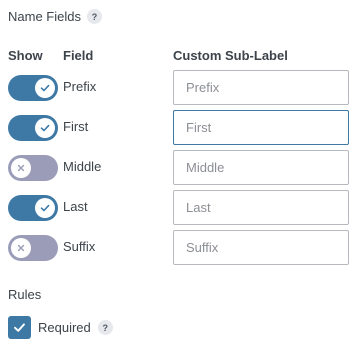 This screenshot has height=355, width=359. Describe the element at coordinates (76, 126) in the screenshot. I see `field-label-first: First` at that location.